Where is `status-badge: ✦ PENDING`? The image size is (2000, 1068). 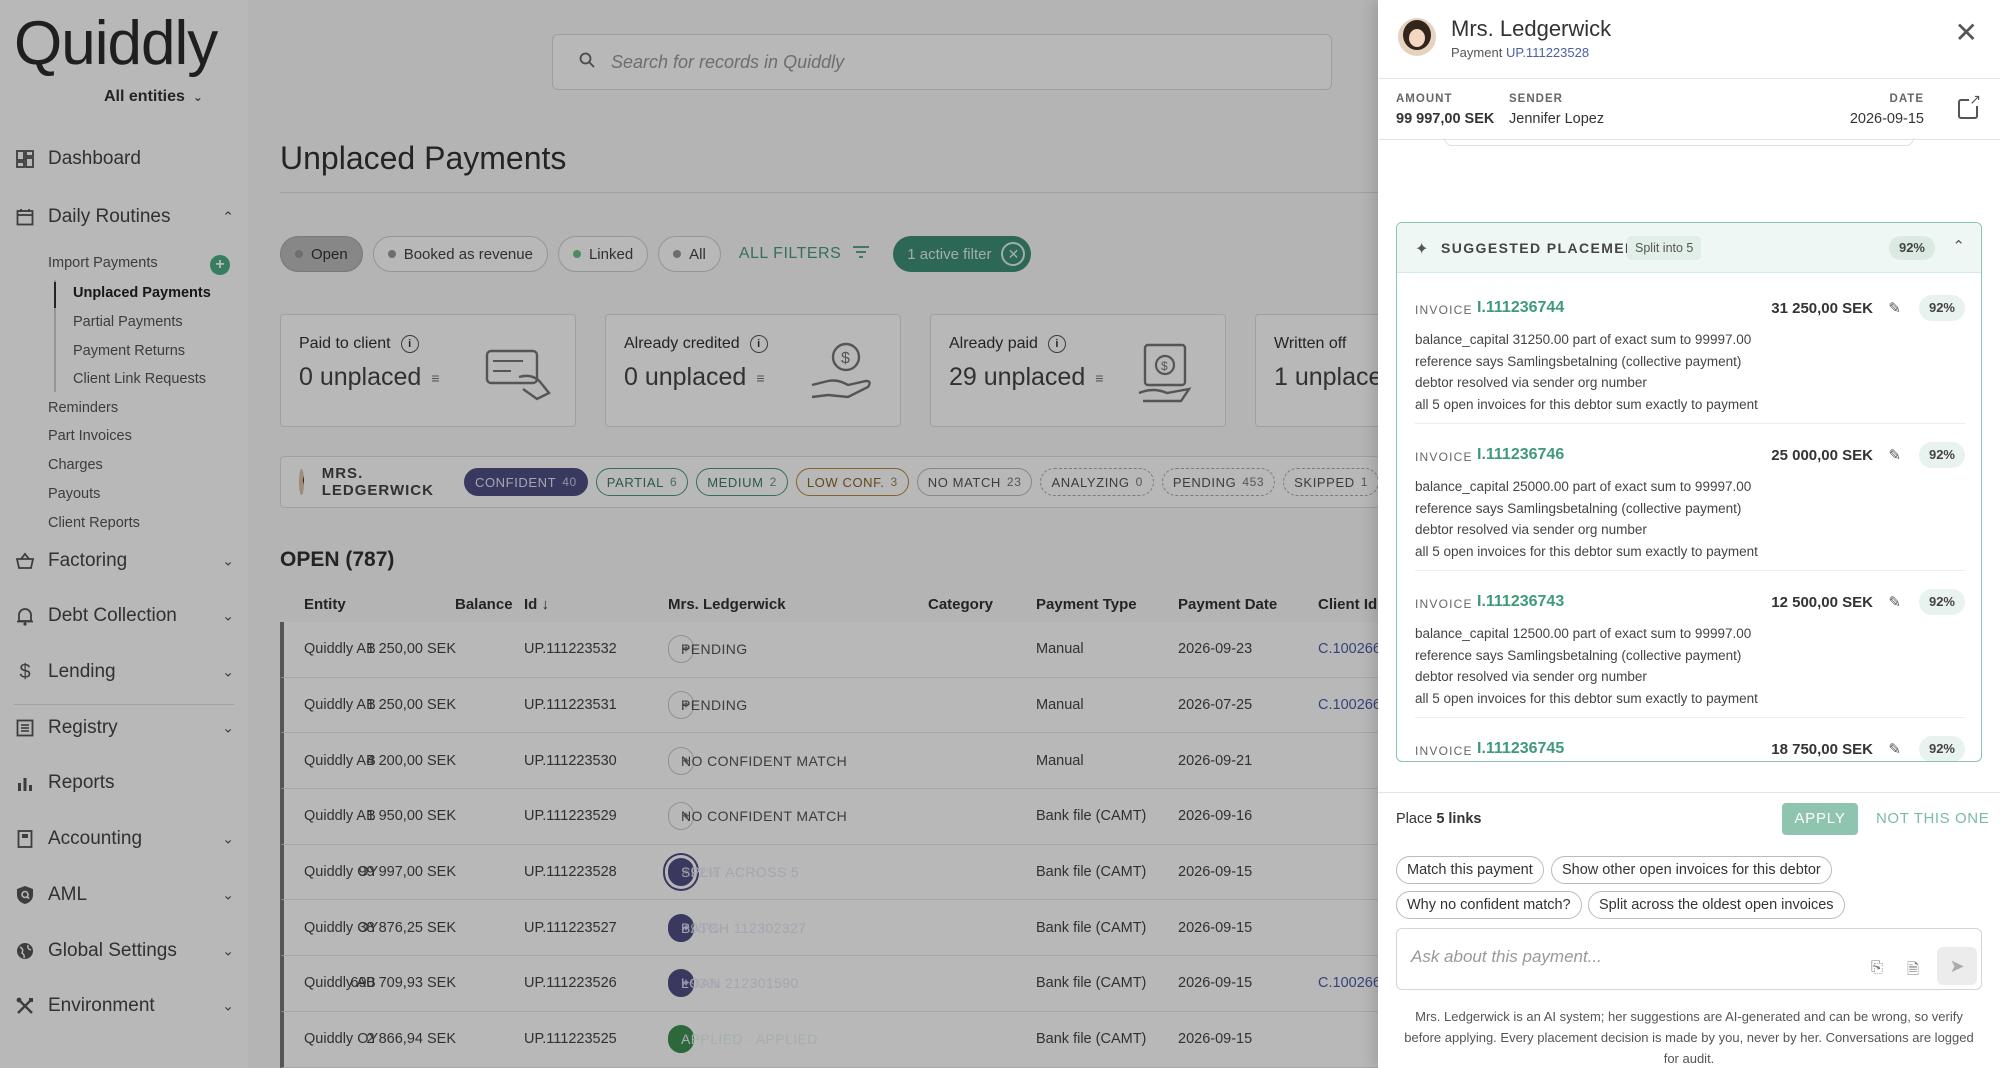
status-badge: ✦ PENDING is located at coordinates (707, 649).